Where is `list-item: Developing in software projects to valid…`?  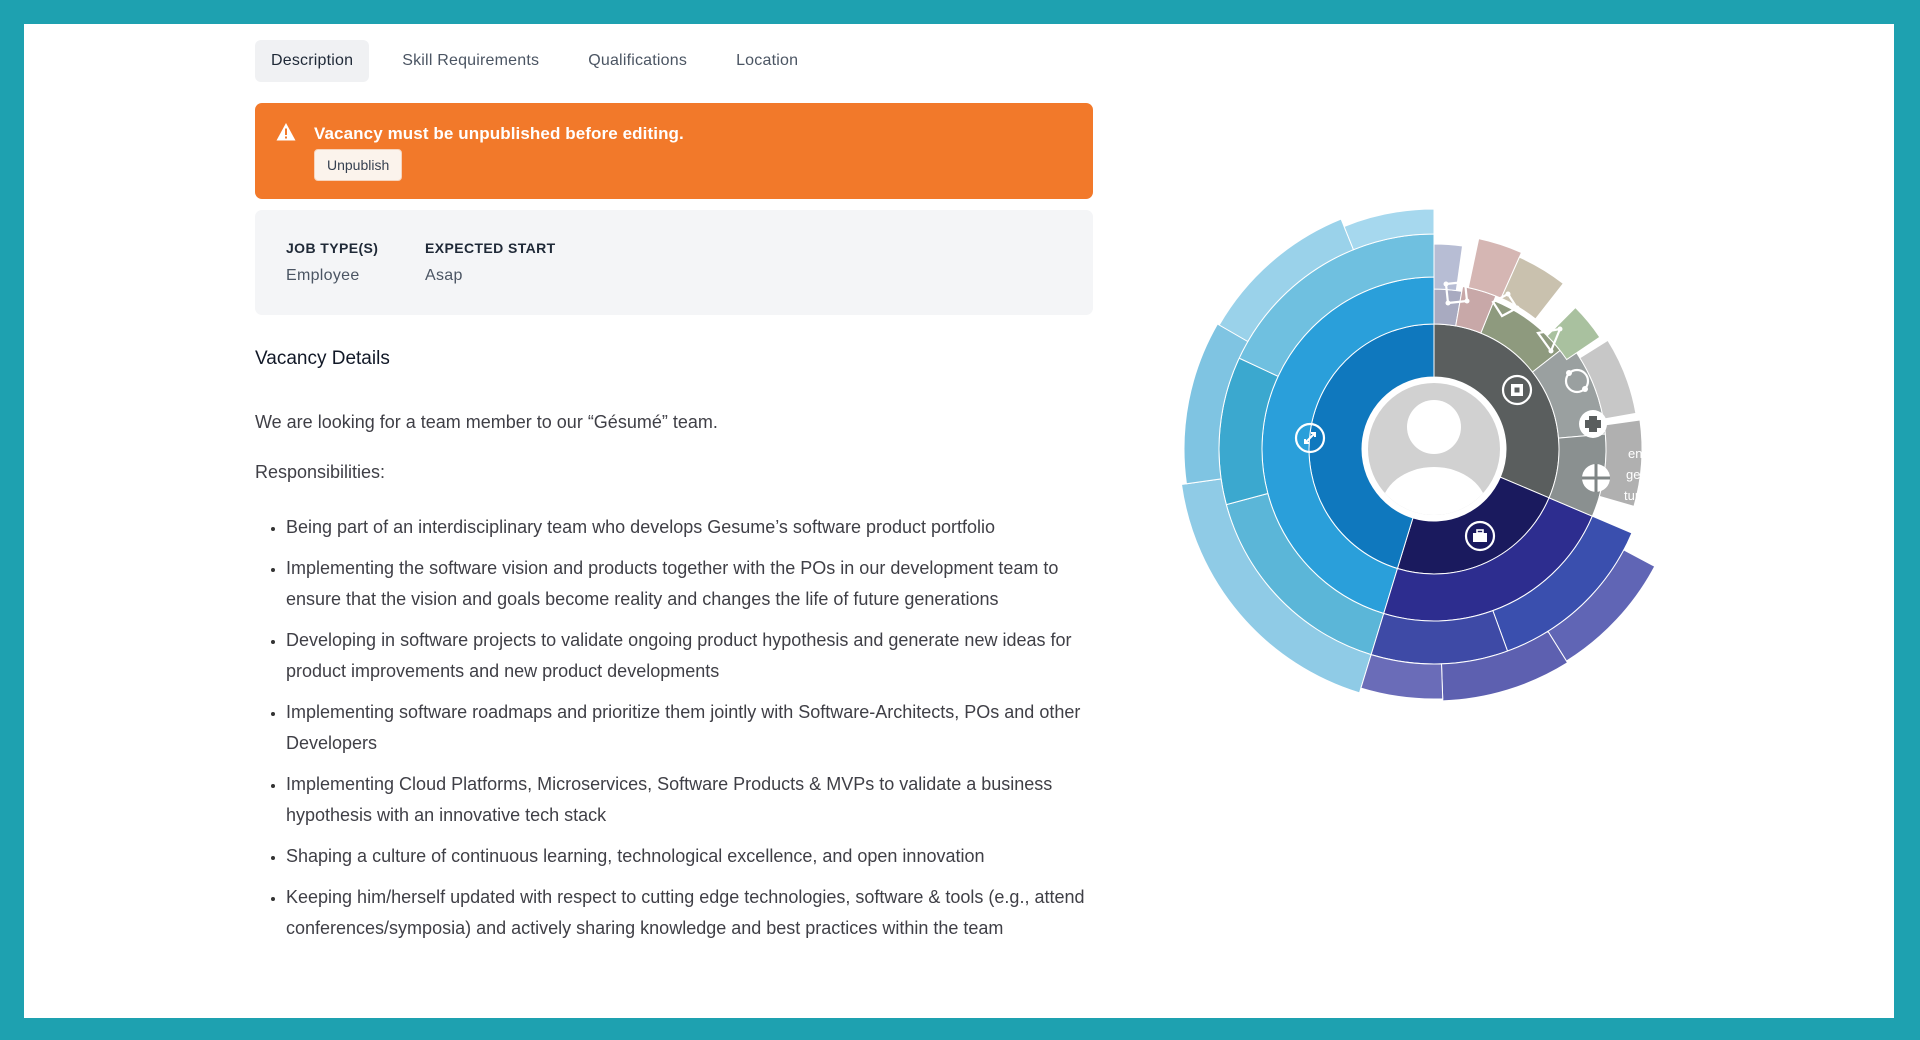 list-item: Developing in software projects to valid… is located at coordinates (700, 656).